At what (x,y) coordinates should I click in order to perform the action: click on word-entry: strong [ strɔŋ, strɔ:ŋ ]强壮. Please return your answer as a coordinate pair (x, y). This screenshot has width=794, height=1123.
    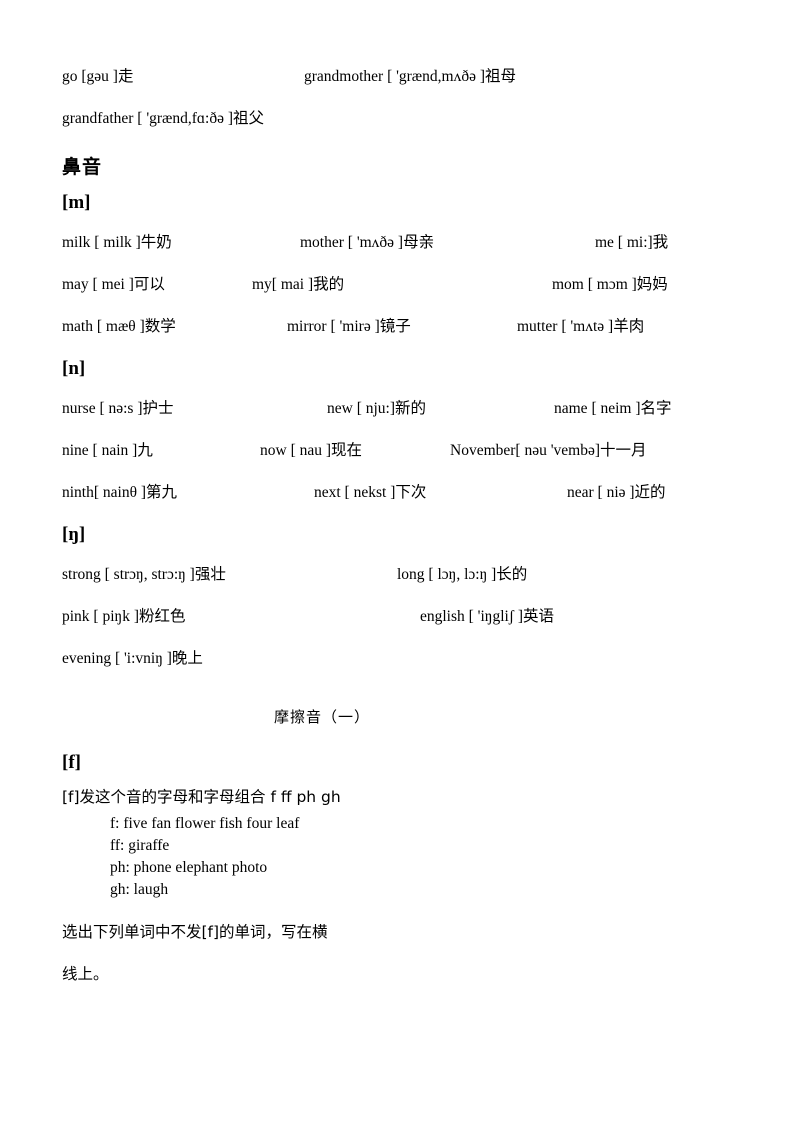
    Looking at the image, I should click on (144, 574).